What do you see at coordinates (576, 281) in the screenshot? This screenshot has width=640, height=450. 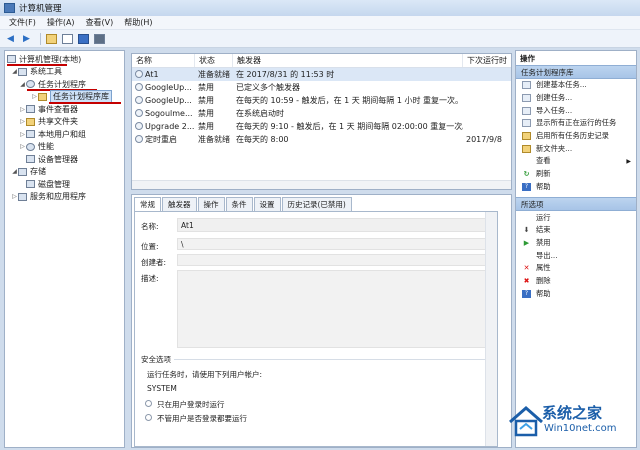 I see `action-delete: ✖ 删除` at bounding box center [576, 281].